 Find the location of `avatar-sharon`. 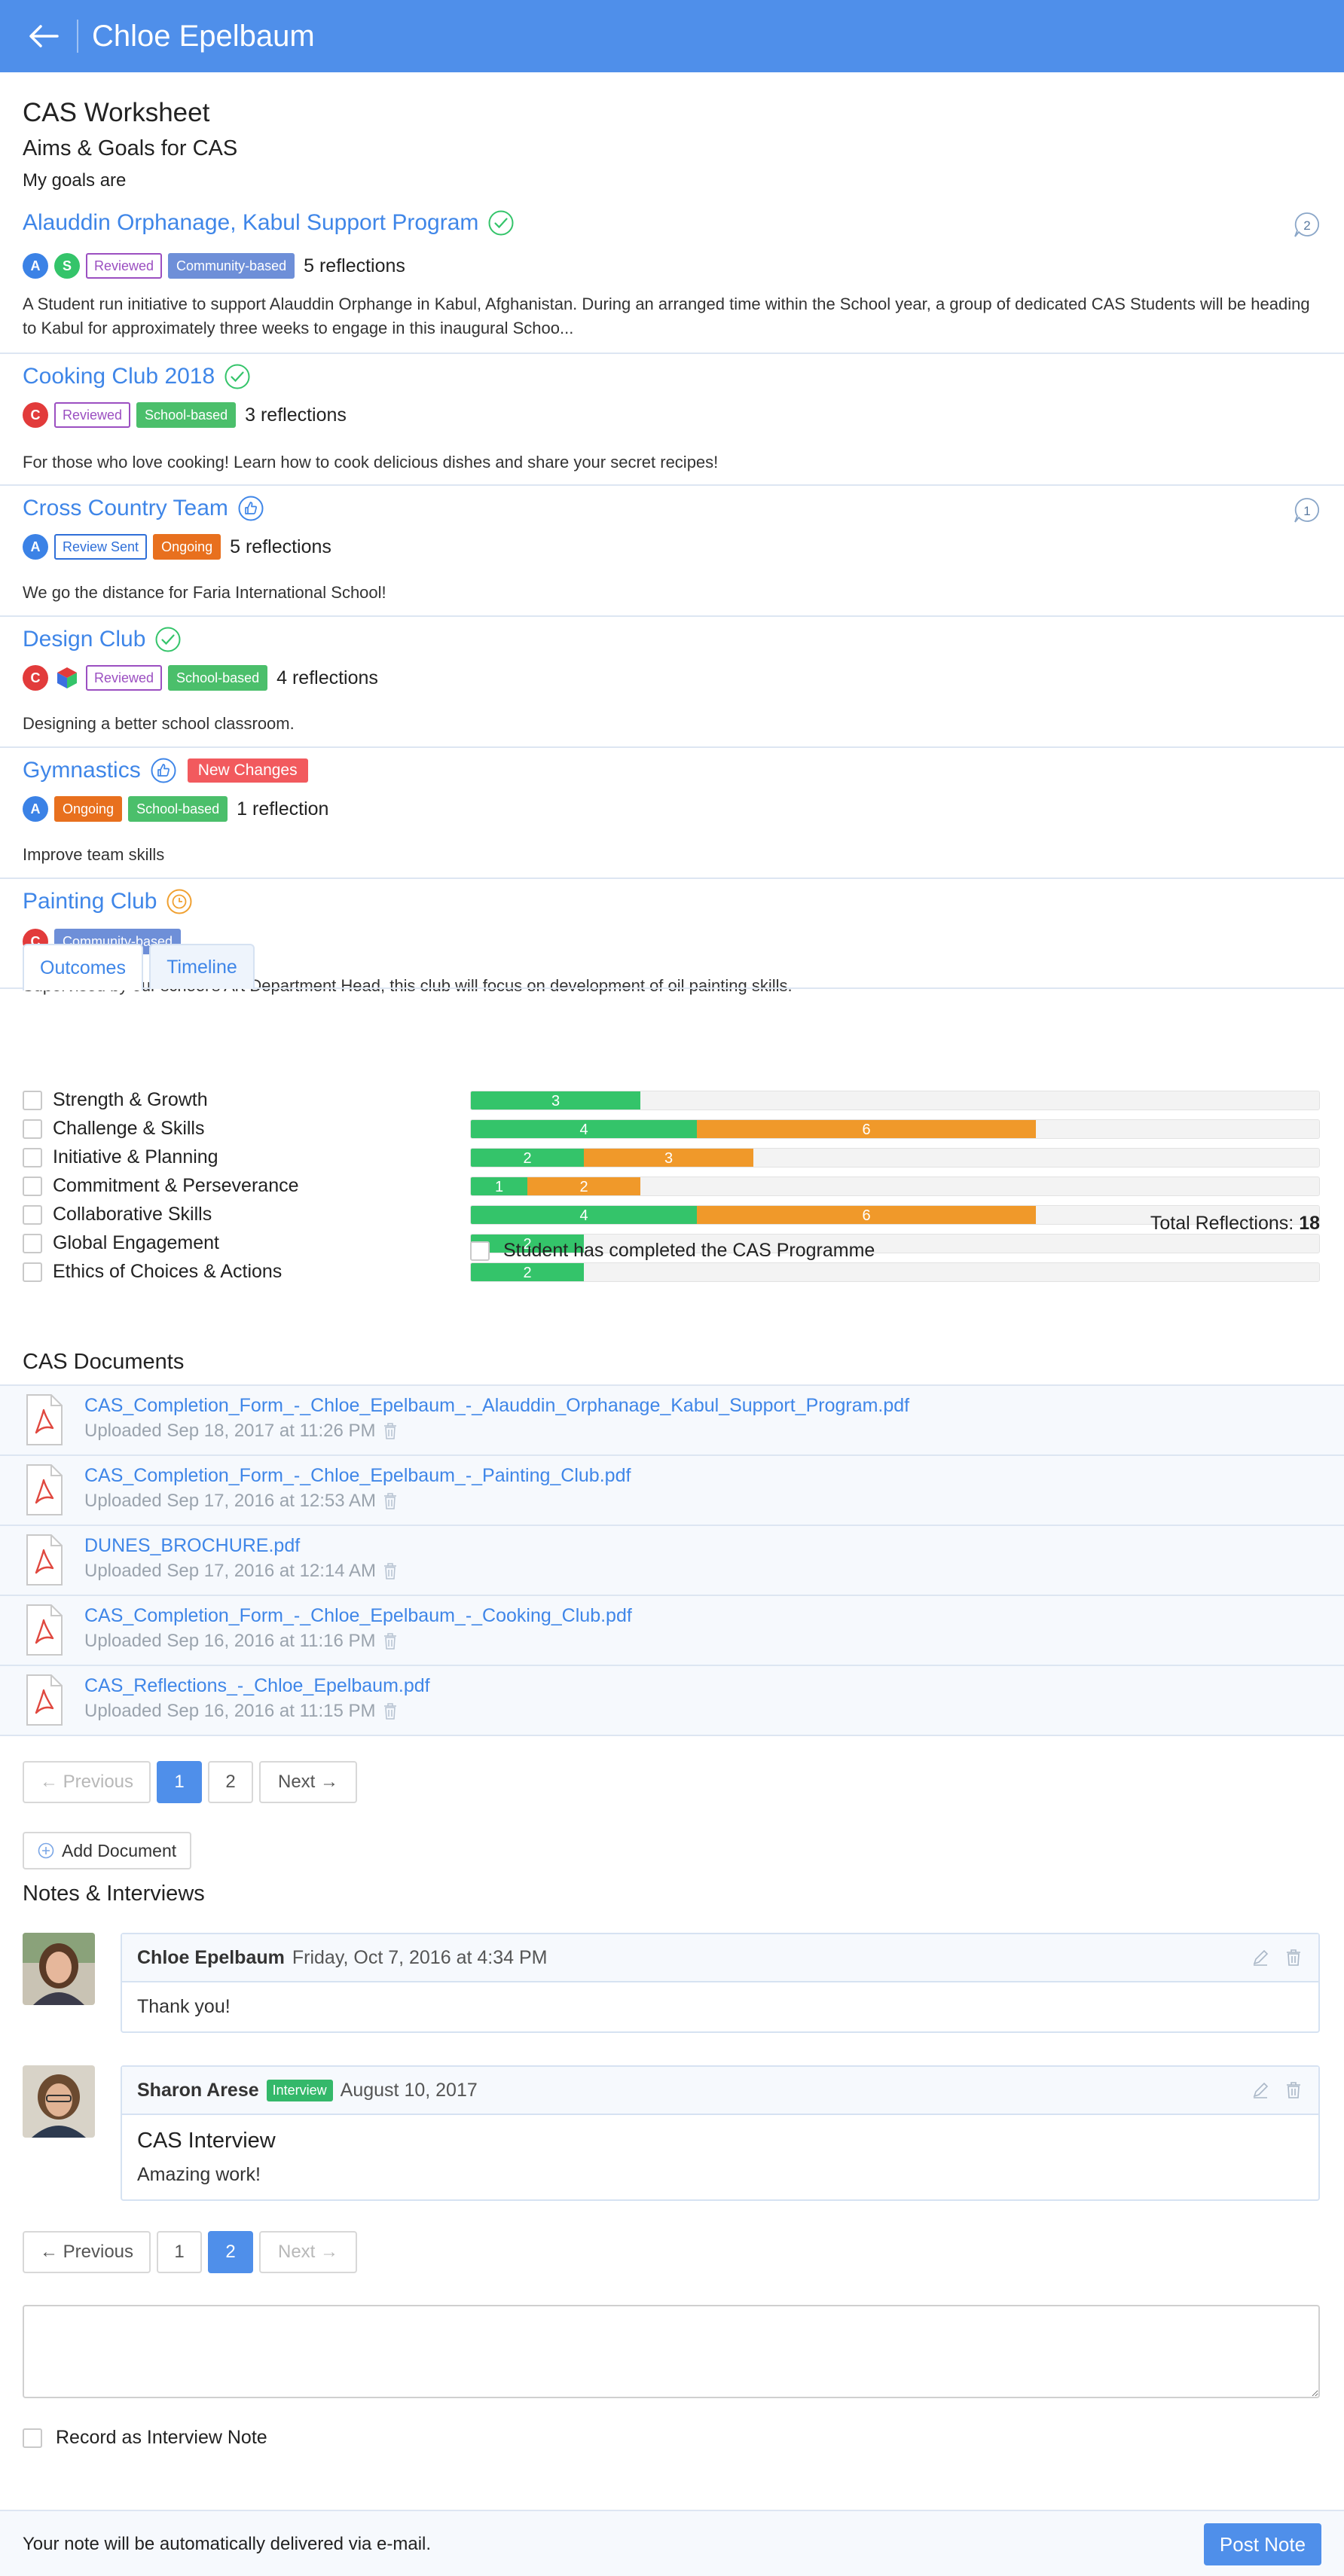

avatar-sharon is located at coordinates (59, 2101).